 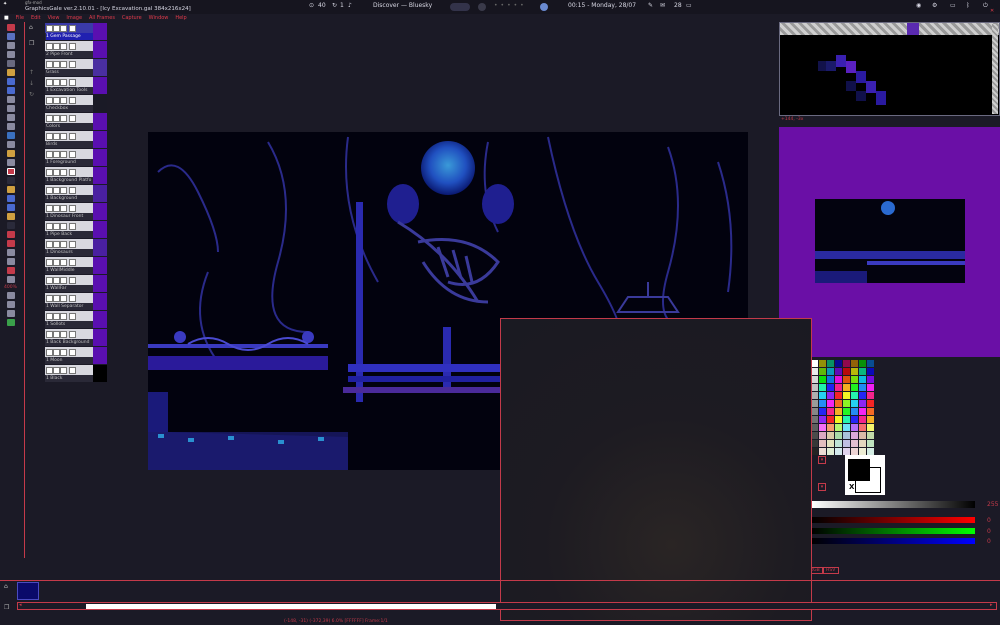 What do you see at coordinates (34, 43) in the screenshot?
I see `duplicate-layer-icon: ❐` at bounding box center [34, 43].